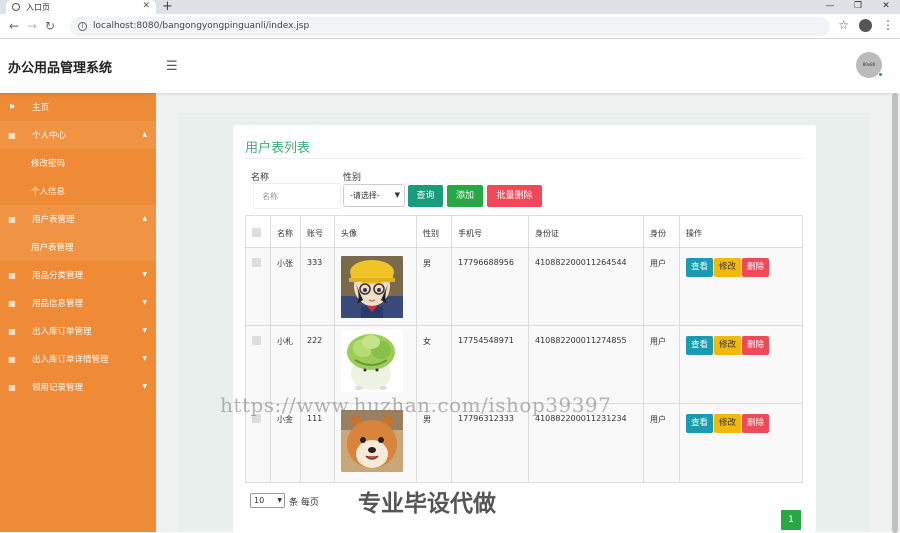 The height and width of the screenshot is (533, 900). What do you see at coordinates (586, 286) in the screenshot?
I see `cell-id-card: 410882200011264544` at bounding box center [586, 286].